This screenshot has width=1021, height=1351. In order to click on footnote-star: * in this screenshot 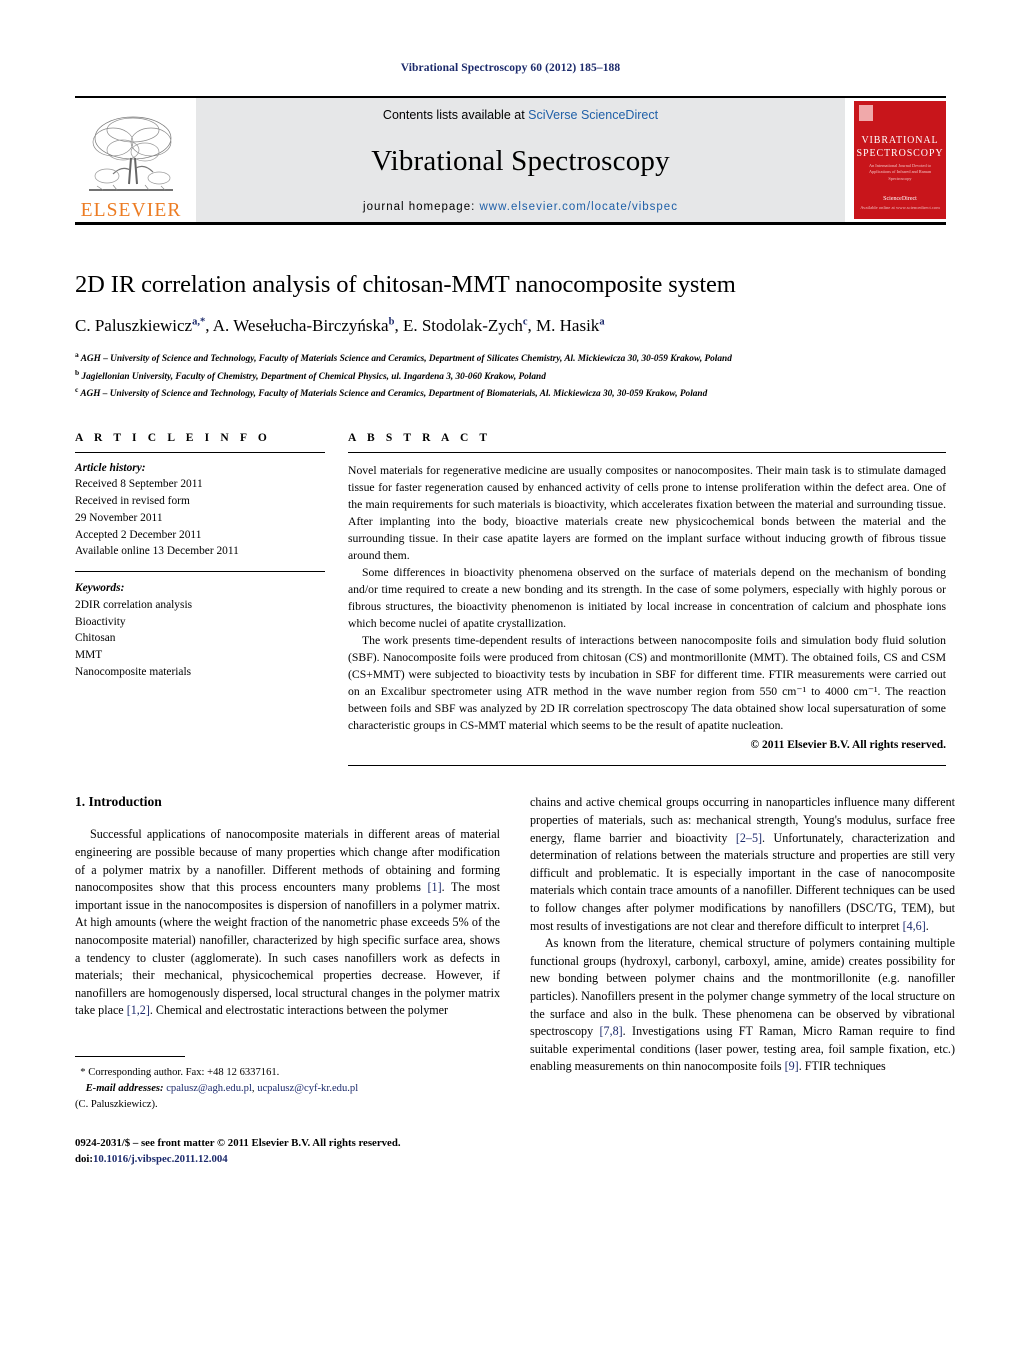, I will do `click(83, 1072)`.